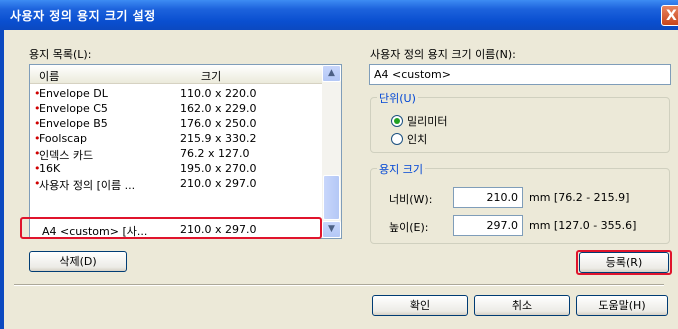  What do you see at coordinates (60, 54) in the screenshot?
I see `paper-list-label: 용지 목록(L):` at bounding box center [60, 54].